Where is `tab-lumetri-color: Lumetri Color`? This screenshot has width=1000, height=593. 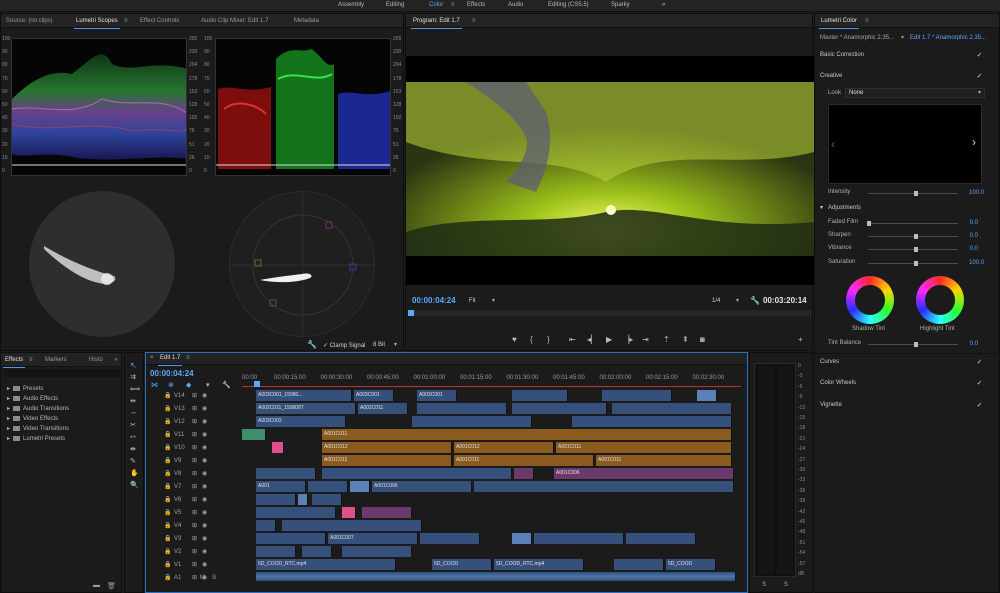 tab-lumetri-color: Lumetri Color is located at coordinates (839, 23).